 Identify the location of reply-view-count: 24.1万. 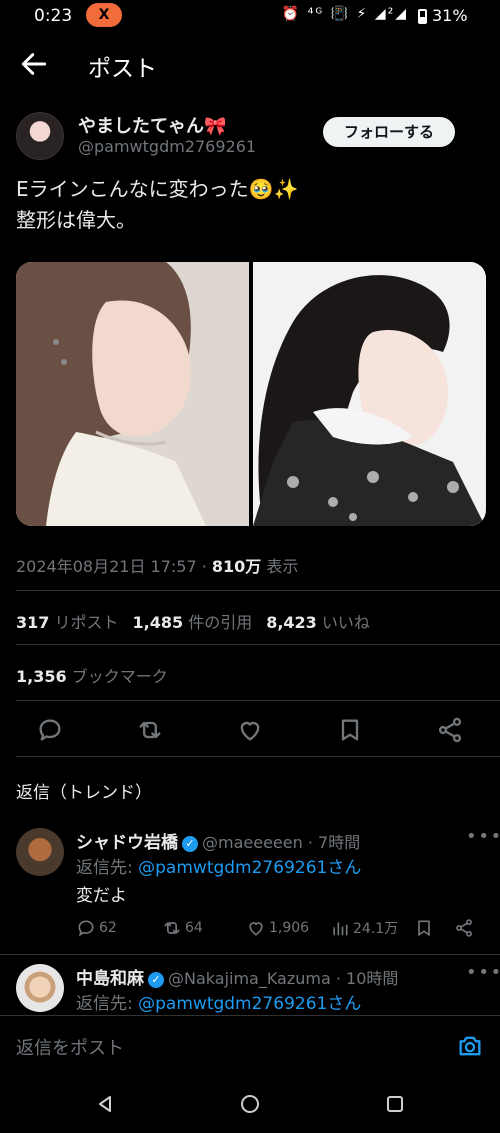
(376, 929).